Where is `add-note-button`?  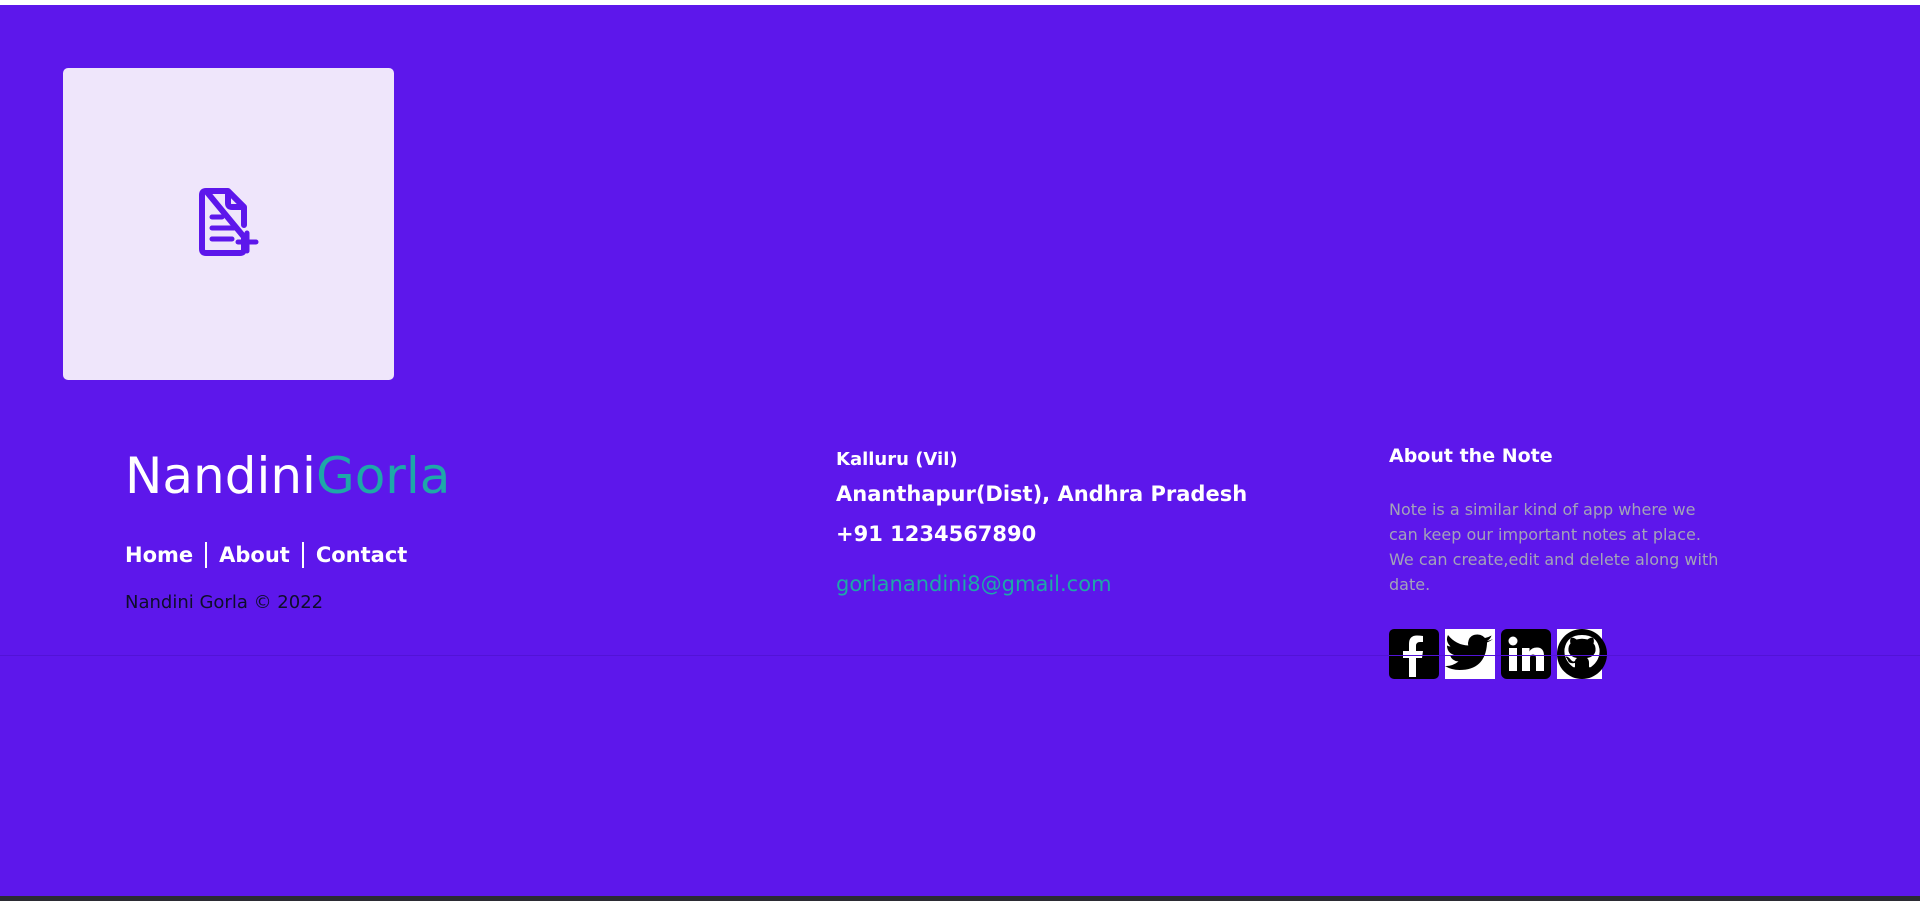
add-note-button is located at coordinates (228, 224).